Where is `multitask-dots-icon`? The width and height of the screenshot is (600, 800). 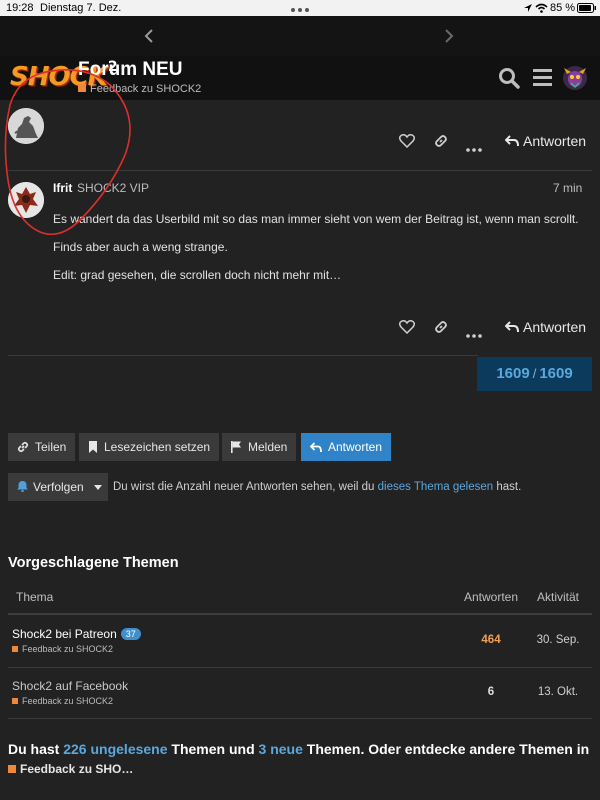
multitask-dots-icon is located at coordinates (300, 10).